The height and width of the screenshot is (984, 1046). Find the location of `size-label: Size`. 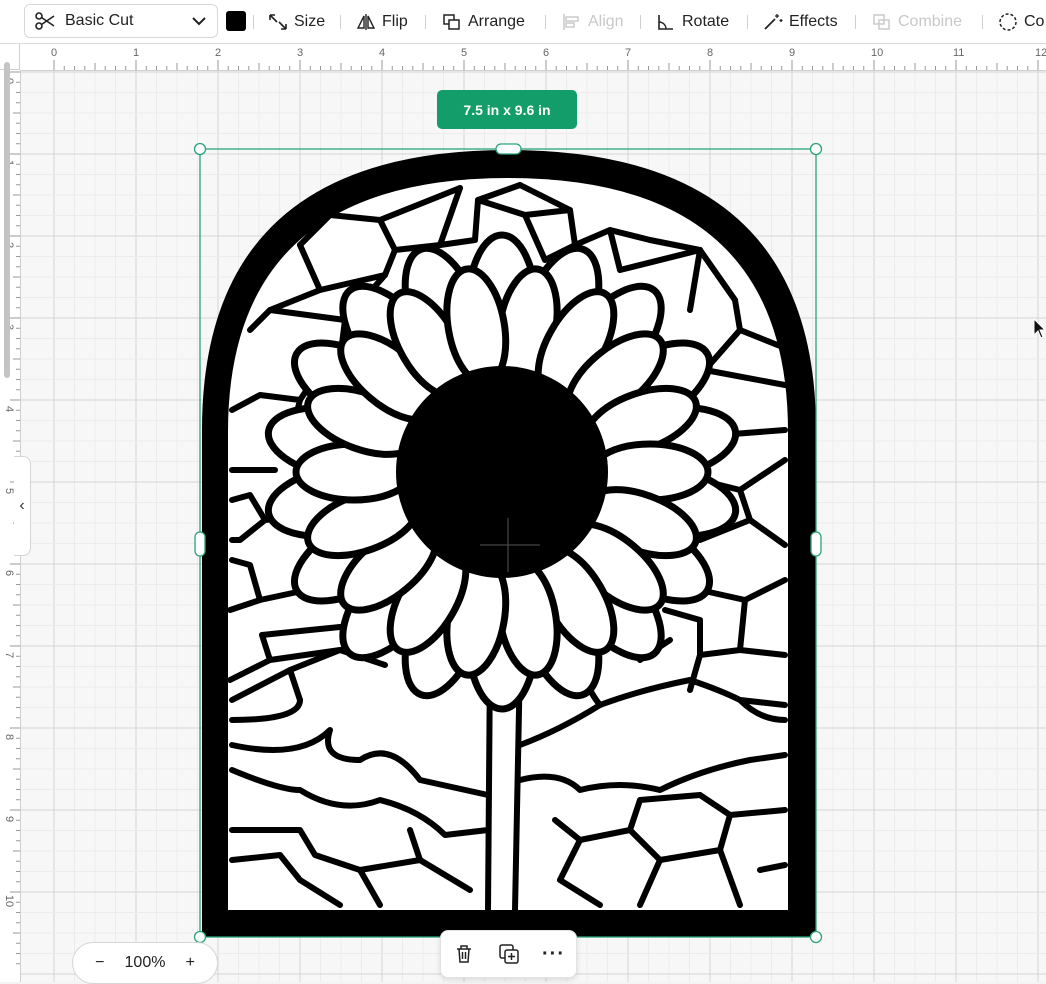

size-label: Size is located at coordinates (310, 21).